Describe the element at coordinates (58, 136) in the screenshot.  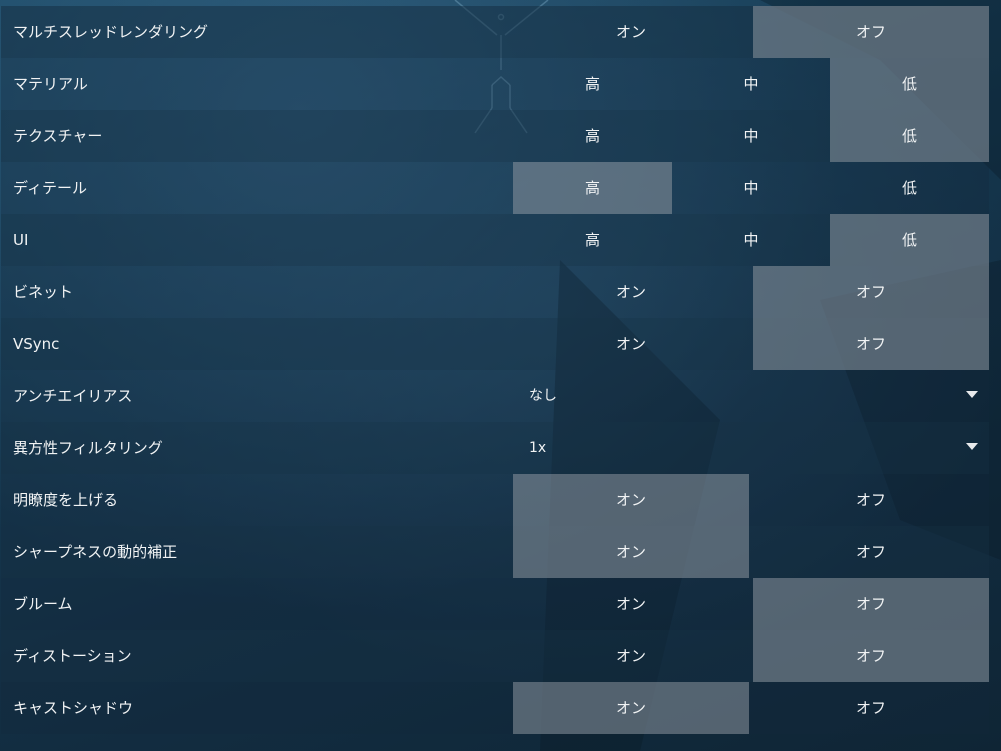
I see `setting-label: テクスチャー` at that location.